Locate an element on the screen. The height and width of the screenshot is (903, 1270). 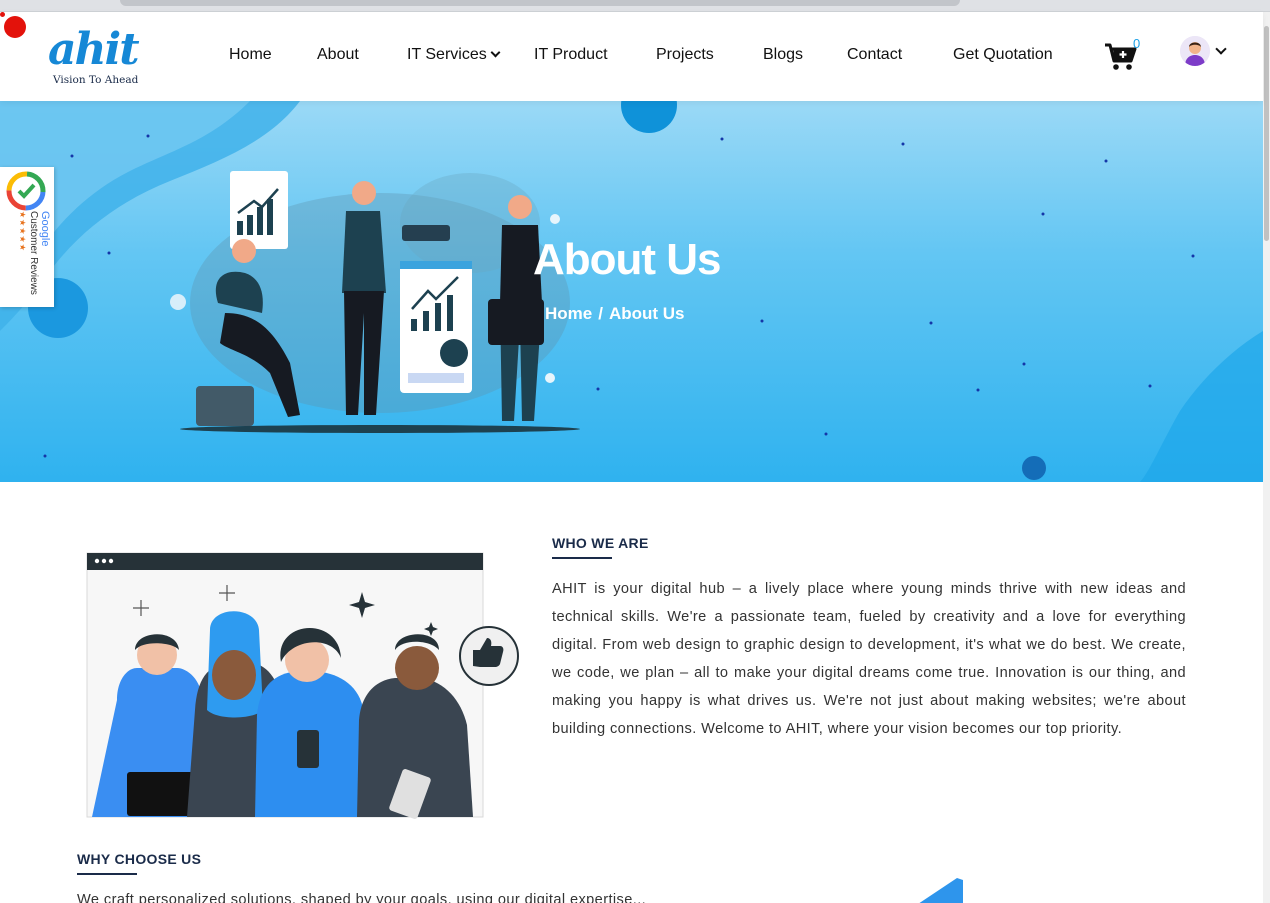
team-illustration is located at coordinates (302, 685).